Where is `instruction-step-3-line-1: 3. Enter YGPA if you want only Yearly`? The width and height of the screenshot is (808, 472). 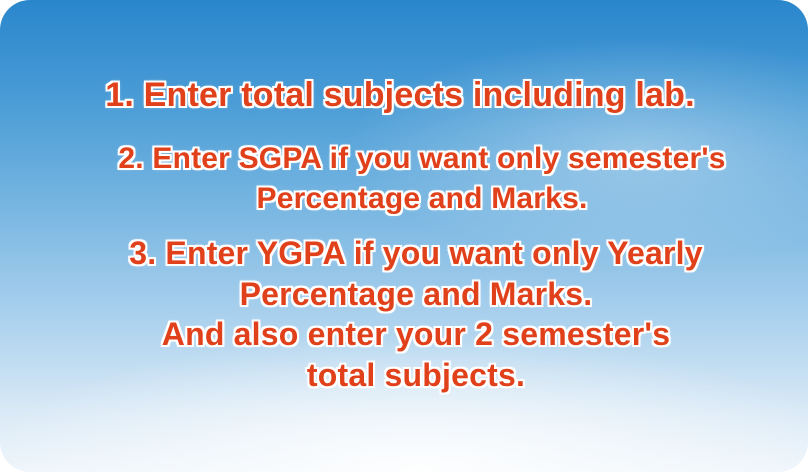 instruction-step-3-line-1: 3. Enter YGPA if you want only Yearly is located at coordinates (416, 253).